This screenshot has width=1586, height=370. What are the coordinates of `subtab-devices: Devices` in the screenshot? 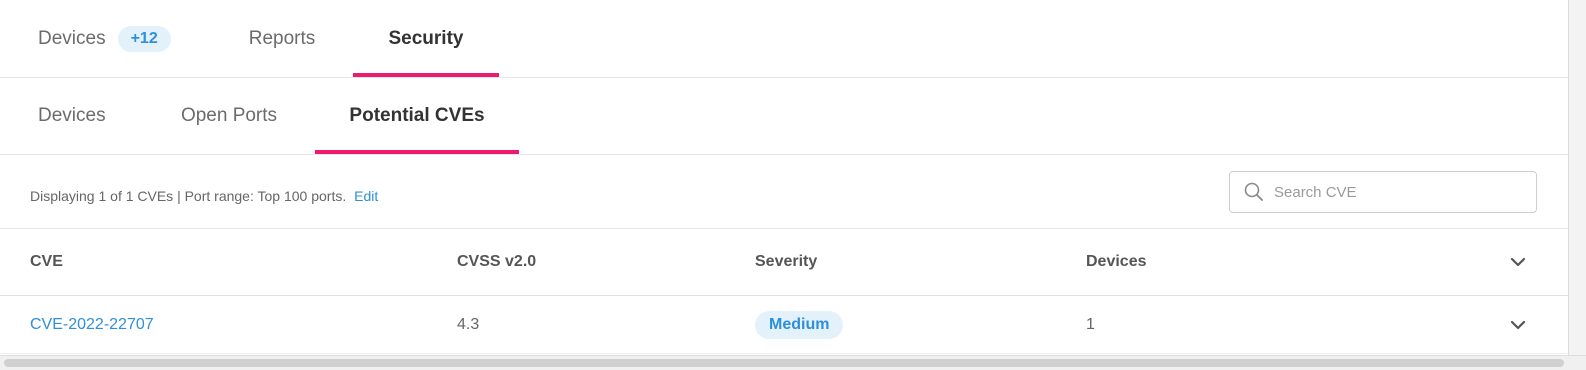 It's located at (72, 116).